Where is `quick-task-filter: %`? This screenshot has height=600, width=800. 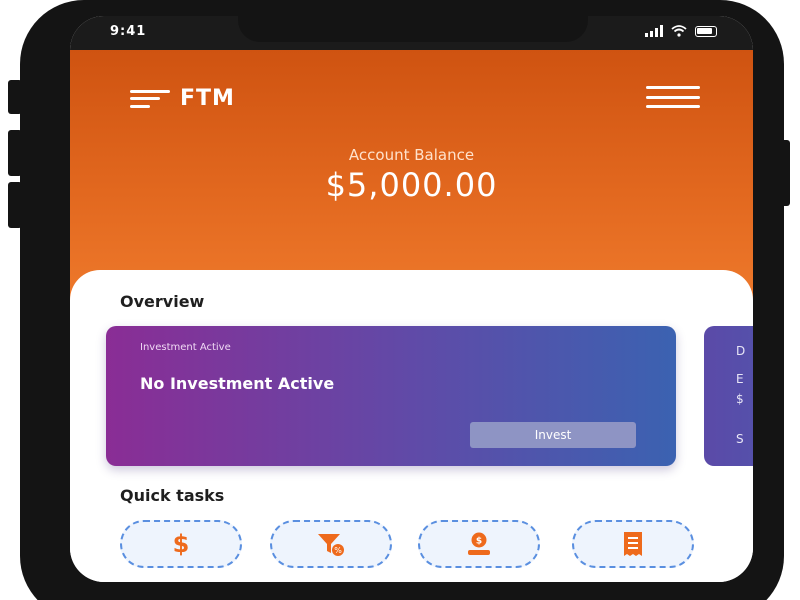 quick-task-filter: % is located at coordinates (331, 544).